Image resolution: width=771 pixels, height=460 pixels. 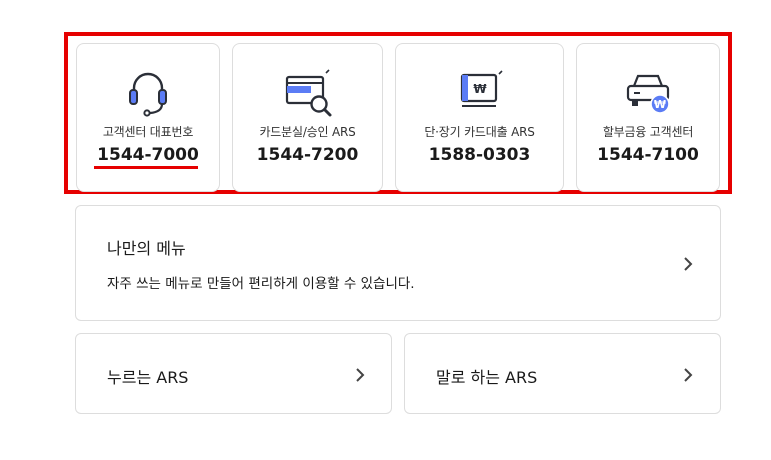 What do you see at coordinates (307, 92) in the screenshot?
I see `card-search-icon` at bounding box center [307, 92].